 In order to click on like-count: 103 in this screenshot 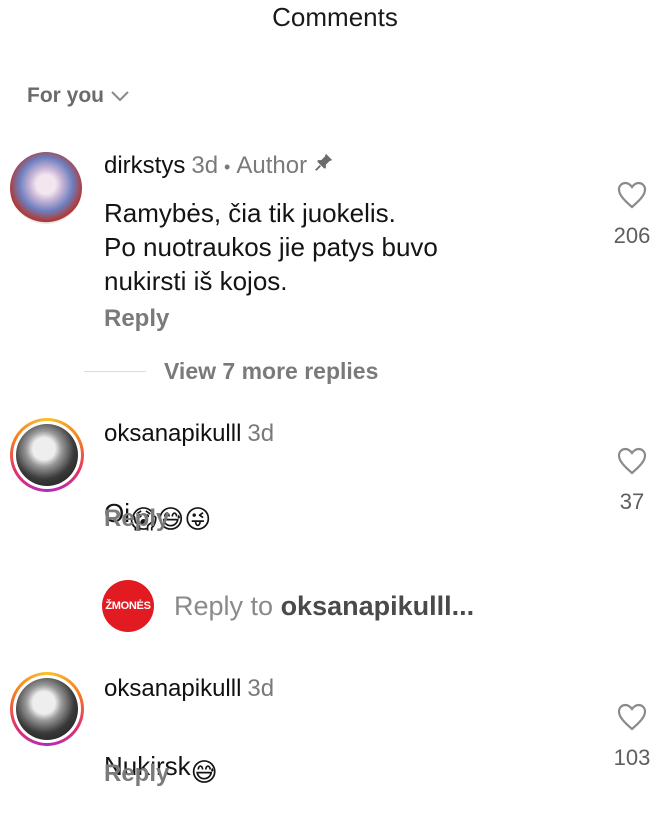, I will do `click(632, 757)`.